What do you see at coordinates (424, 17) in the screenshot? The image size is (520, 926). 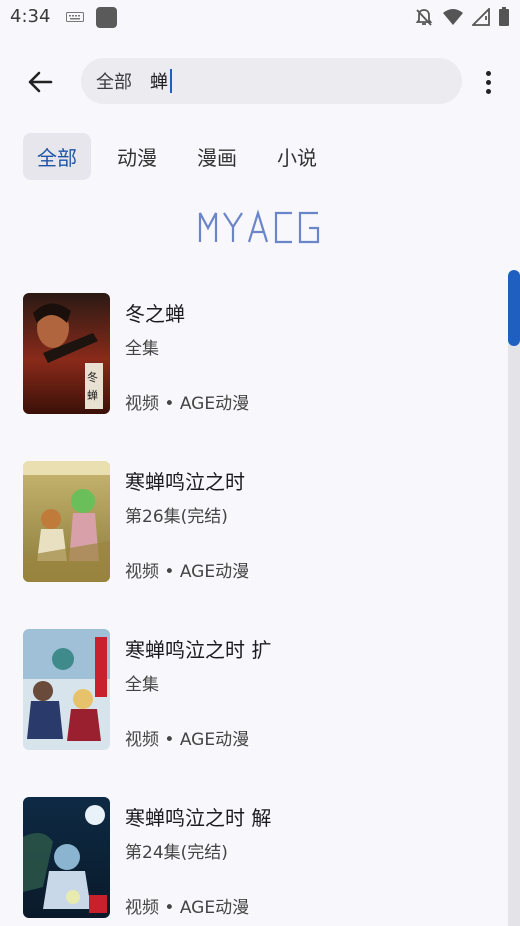 I see `notifications-off-icon` at bounding box center [424, 17].